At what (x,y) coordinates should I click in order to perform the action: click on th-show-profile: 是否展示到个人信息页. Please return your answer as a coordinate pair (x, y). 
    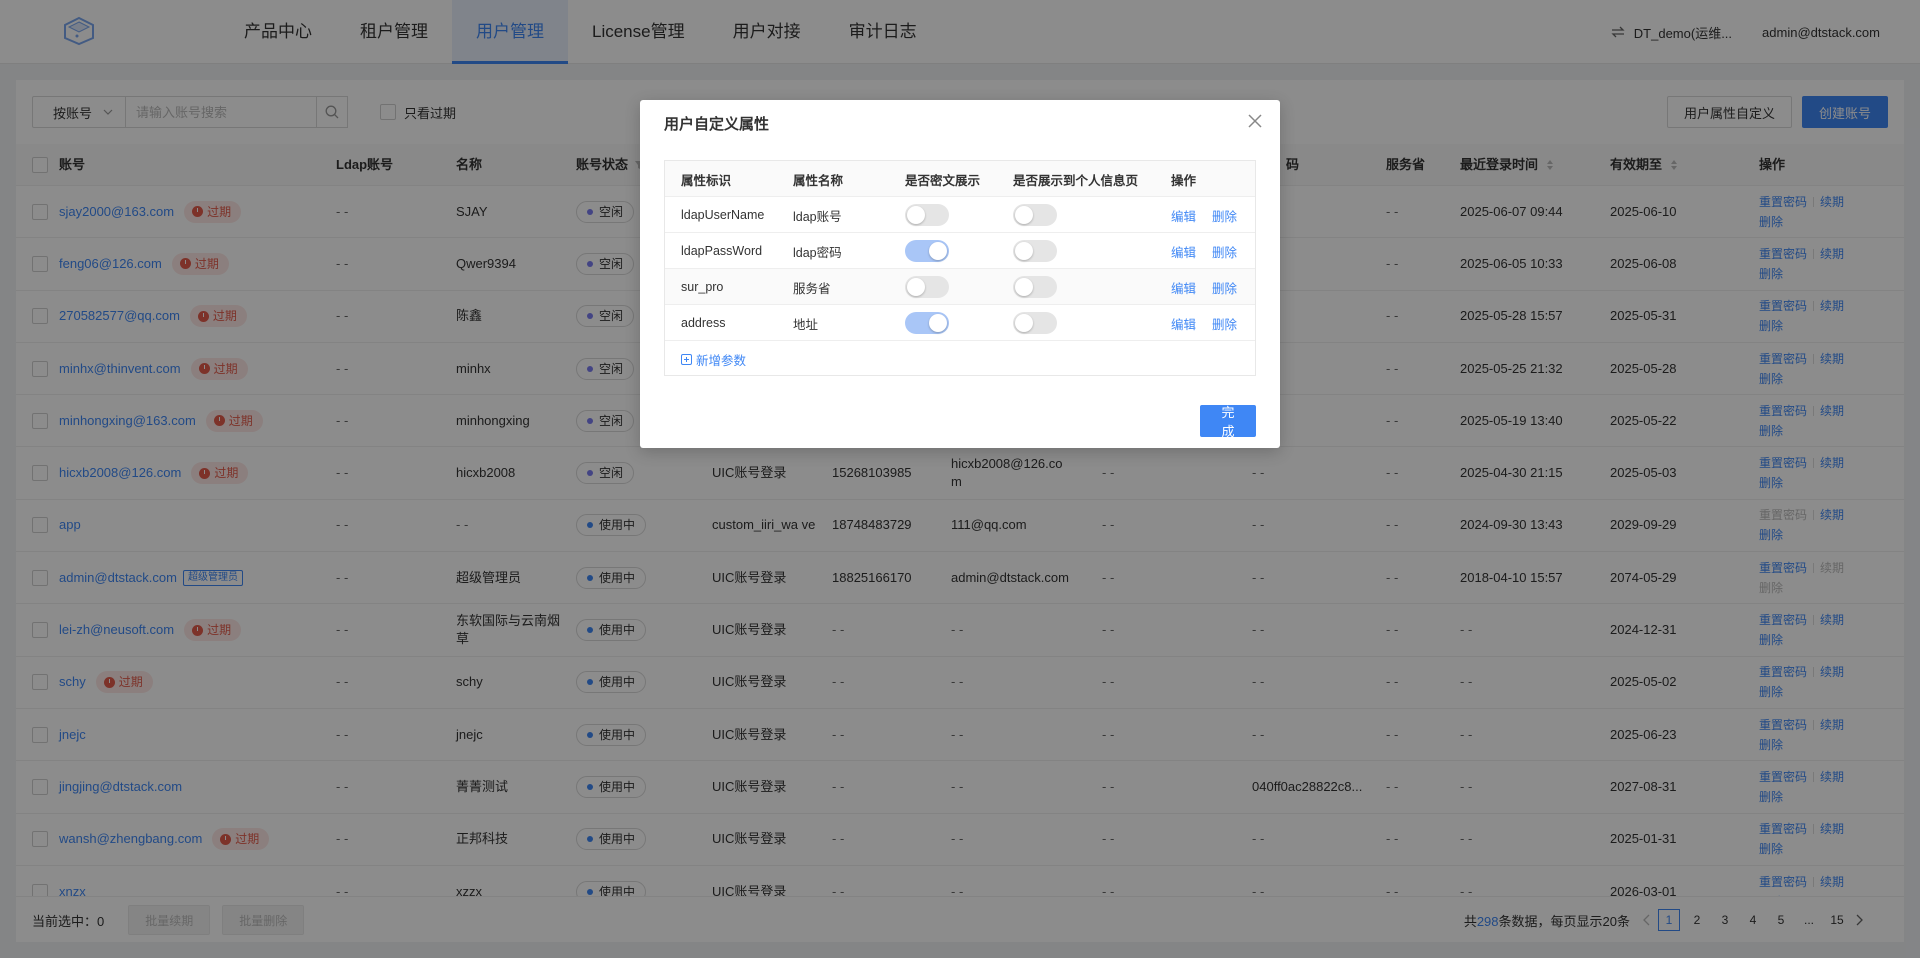
    Looking at the image, I should click on (1076, 180).